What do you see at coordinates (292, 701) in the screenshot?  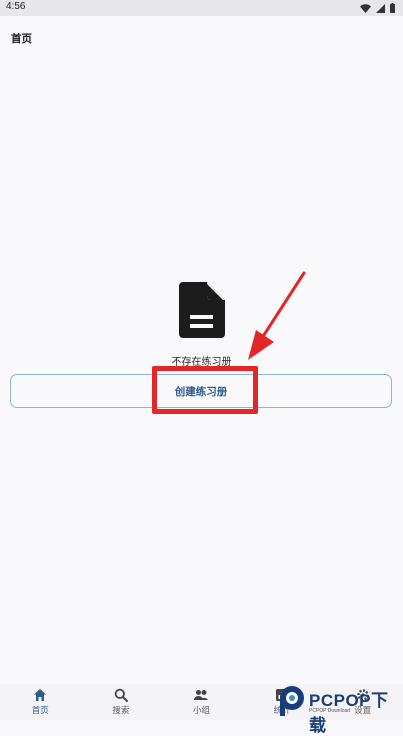 I see `watermark-logo-icon` at bounding box center [292, 701].